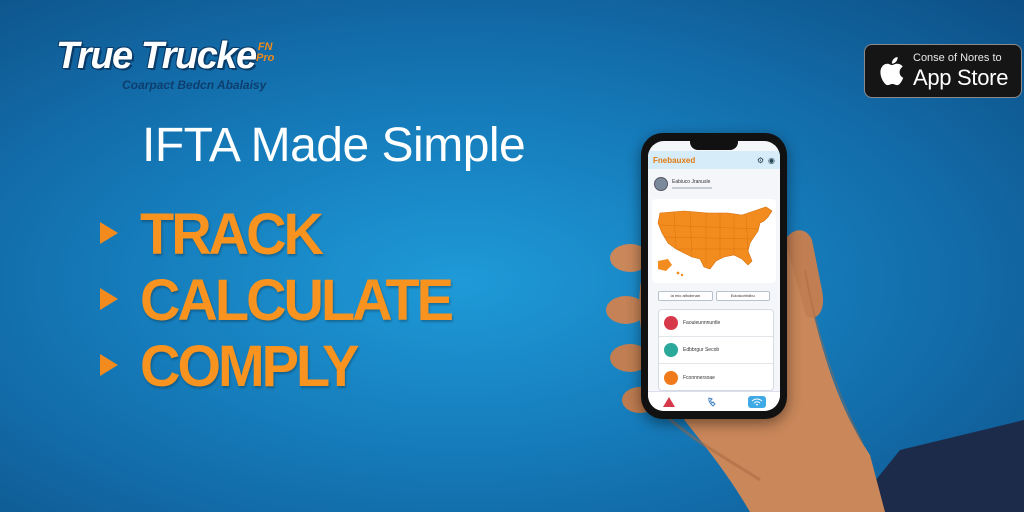 This screenshot has height=512, width=1024. I want to click on profile-info: Eabiuco Jranusle, so click(692, 184).